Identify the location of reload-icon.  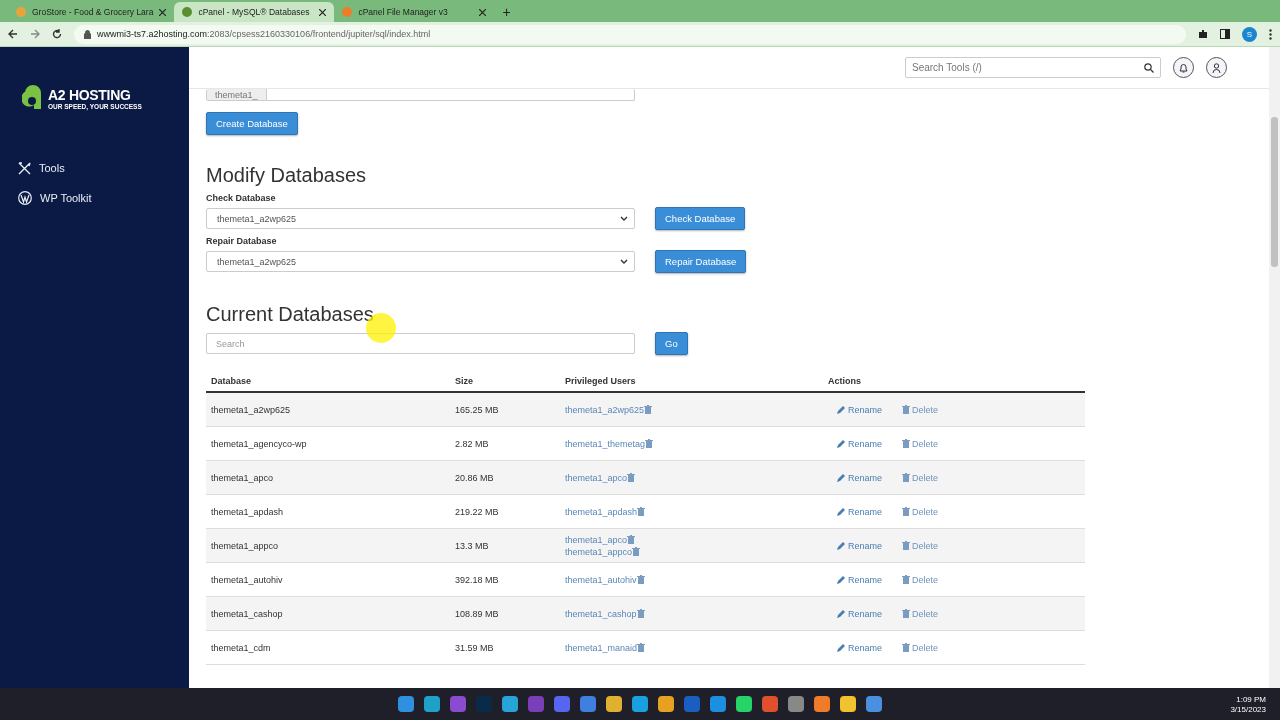
(57, 34).